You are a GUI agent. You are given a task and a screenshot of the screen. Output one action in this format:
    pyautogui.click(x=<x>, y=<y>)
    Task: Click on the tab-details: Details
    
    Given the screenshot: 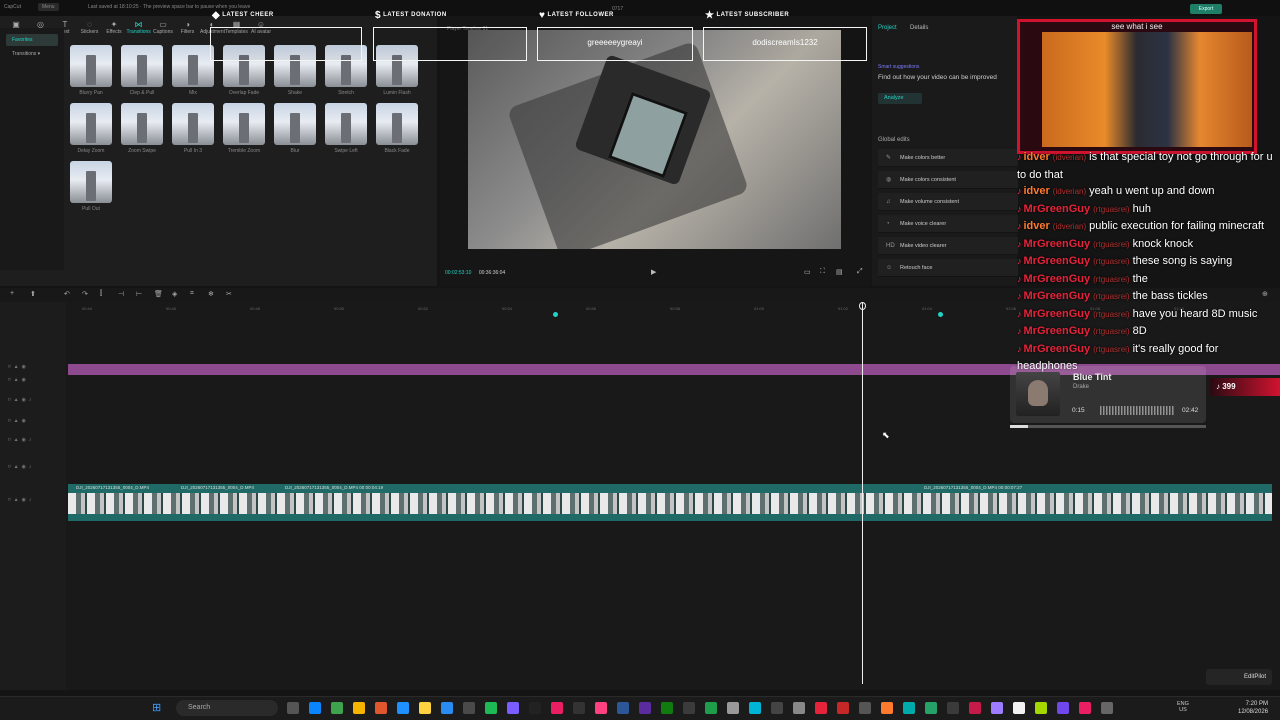 What is the action you would take?
    pyautogui.click(x=919, y=28)
    